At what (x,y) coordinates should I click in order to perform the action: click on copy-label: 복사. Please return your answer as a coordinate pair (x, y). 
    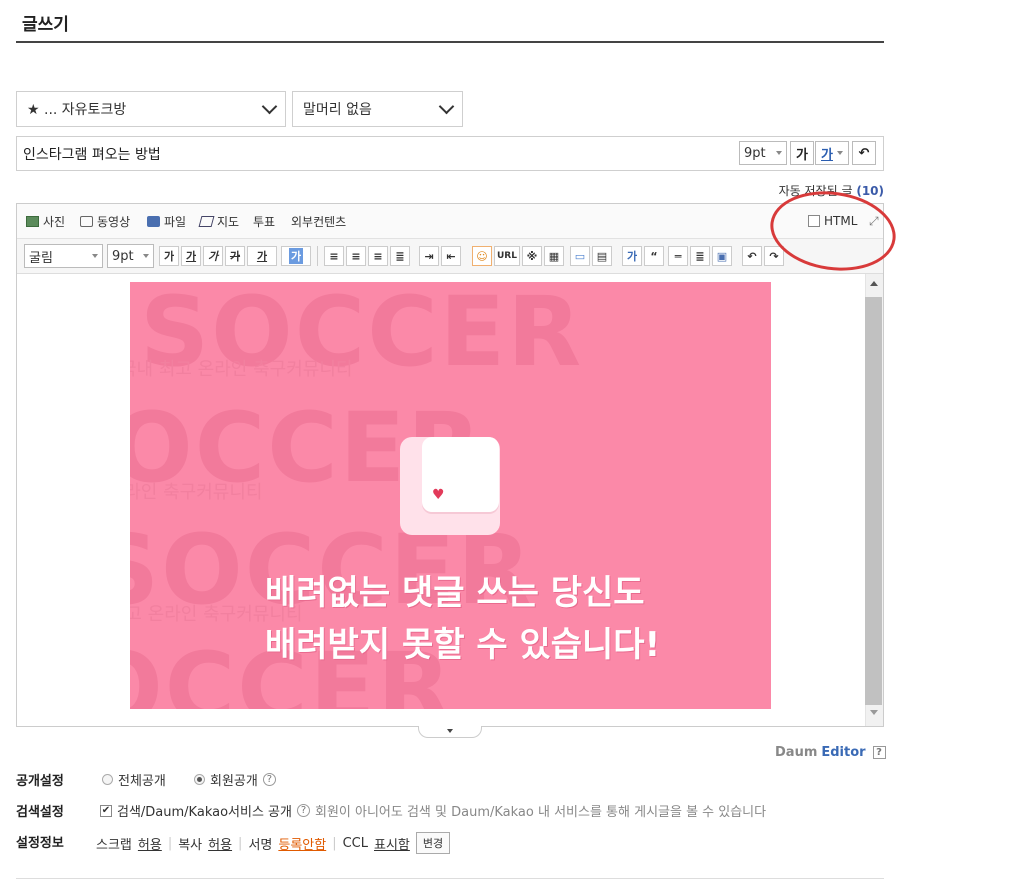
    Looking at the image, I should click on (190, 845).